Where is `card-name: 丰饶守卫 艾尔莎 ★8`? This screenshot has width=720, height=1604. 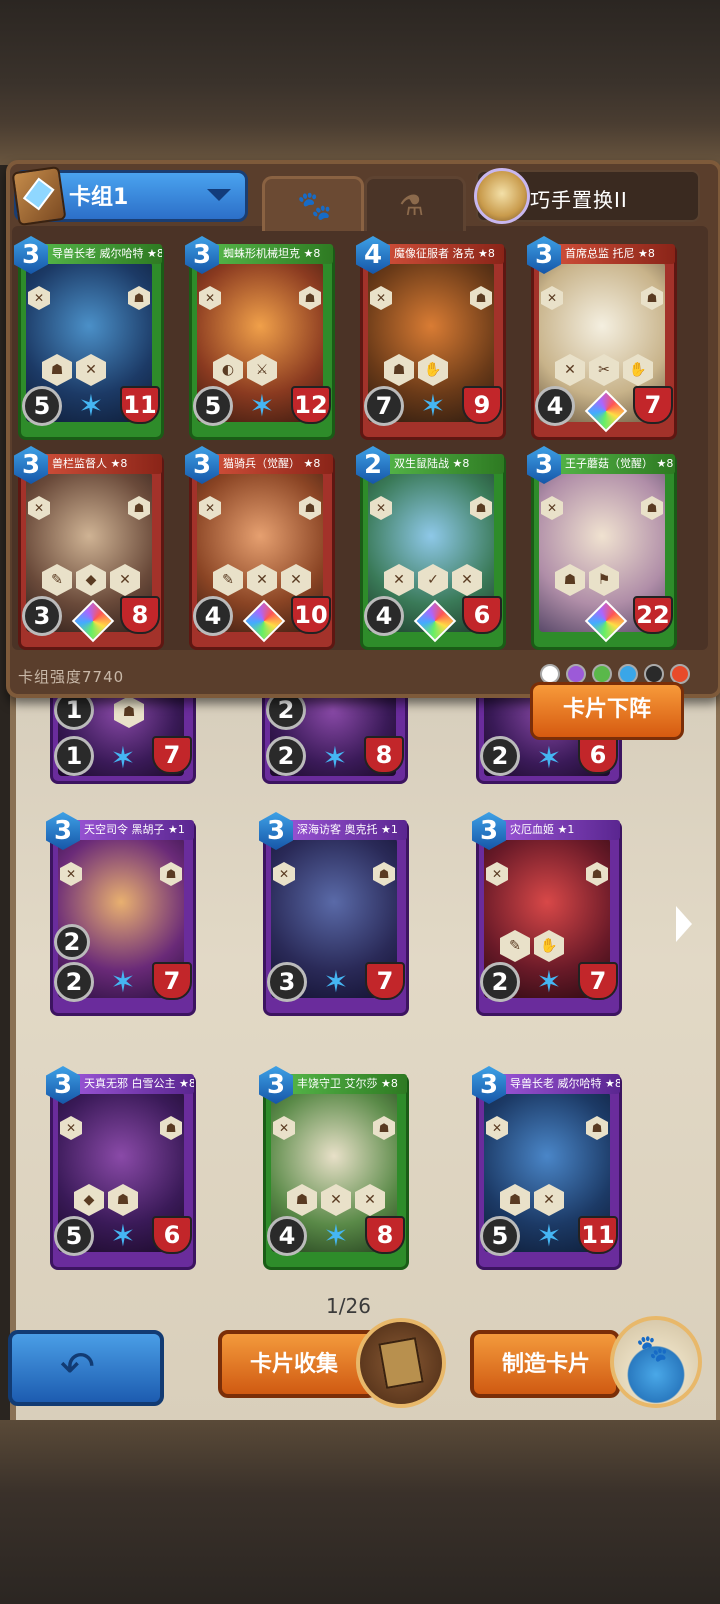
card-name: 丰饶守卫 艾尔莎 ★8 is located at coordinates (343, 1084).